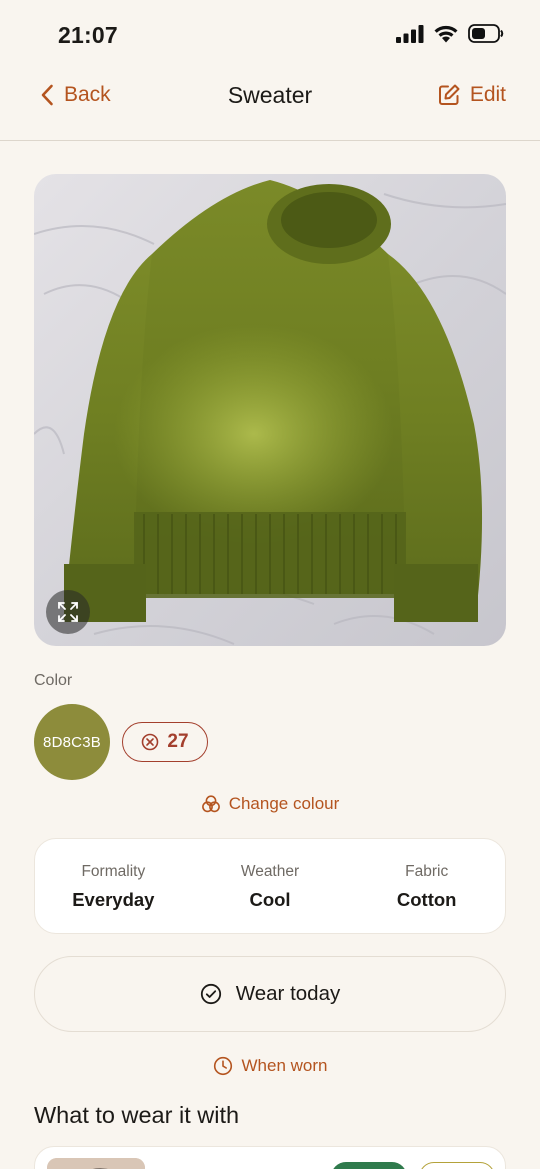  Describe the element at coordinates (150, 742) in the screenshot. I see `close-circle-icon` at that location.